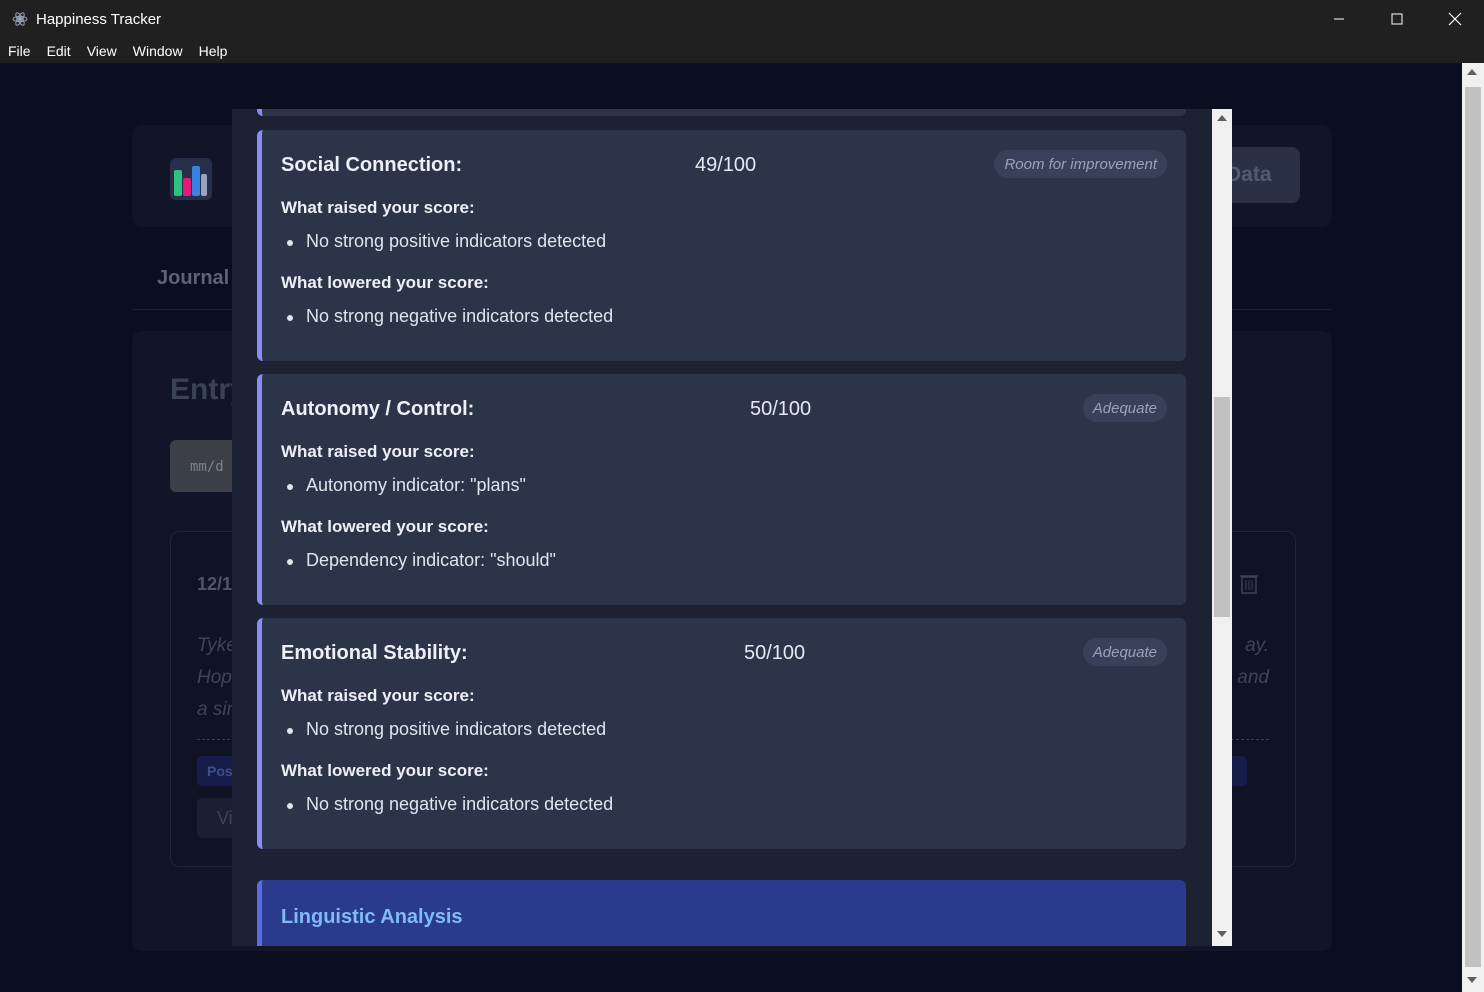 The image size is (1484, 992). Describe the element at coordinates (19, 51) in the screenshot. I see `menu-file: File` at that location.